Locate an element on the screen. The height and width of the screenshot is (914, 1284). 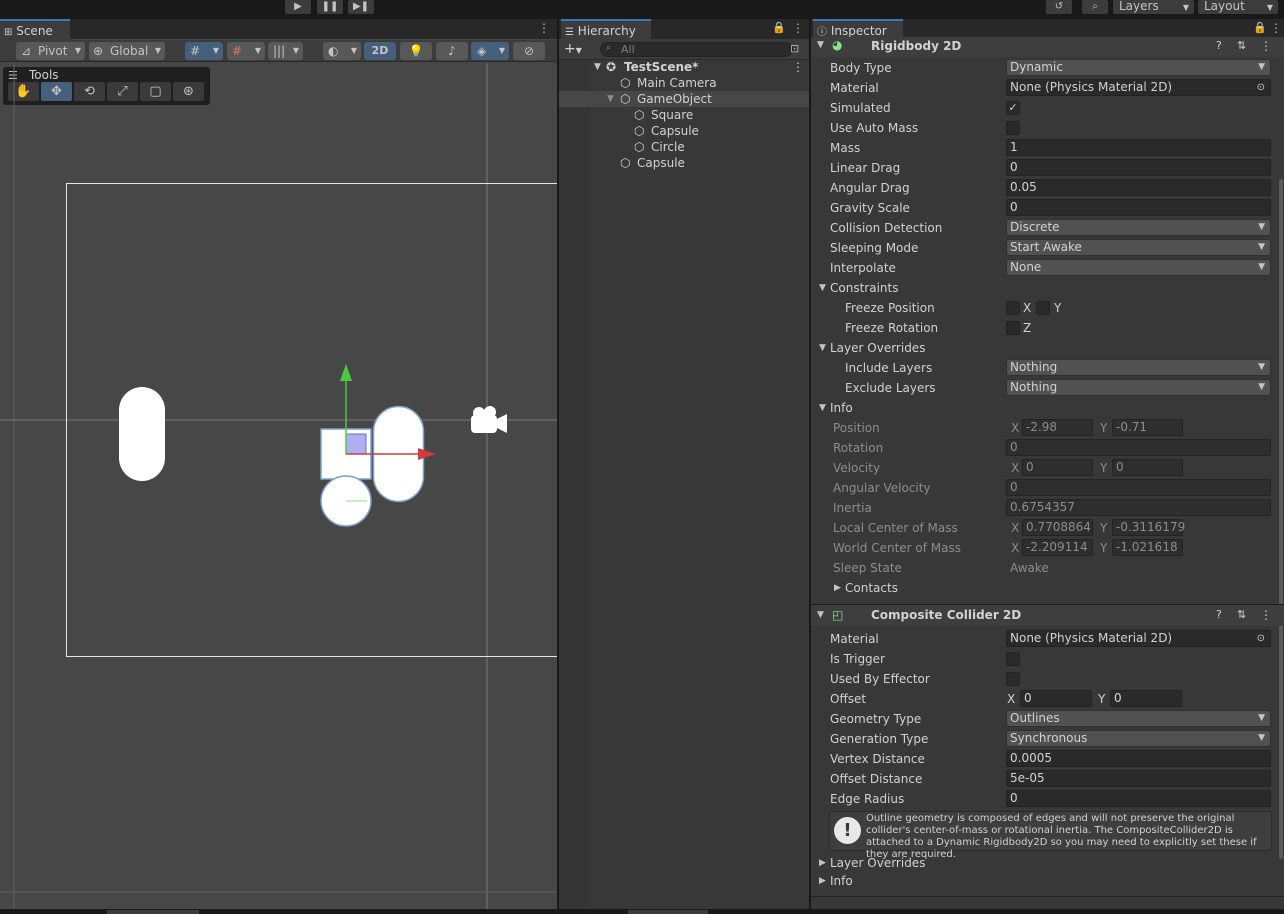
constraints-foldout: Constraints is located at coordinates (864, 288).